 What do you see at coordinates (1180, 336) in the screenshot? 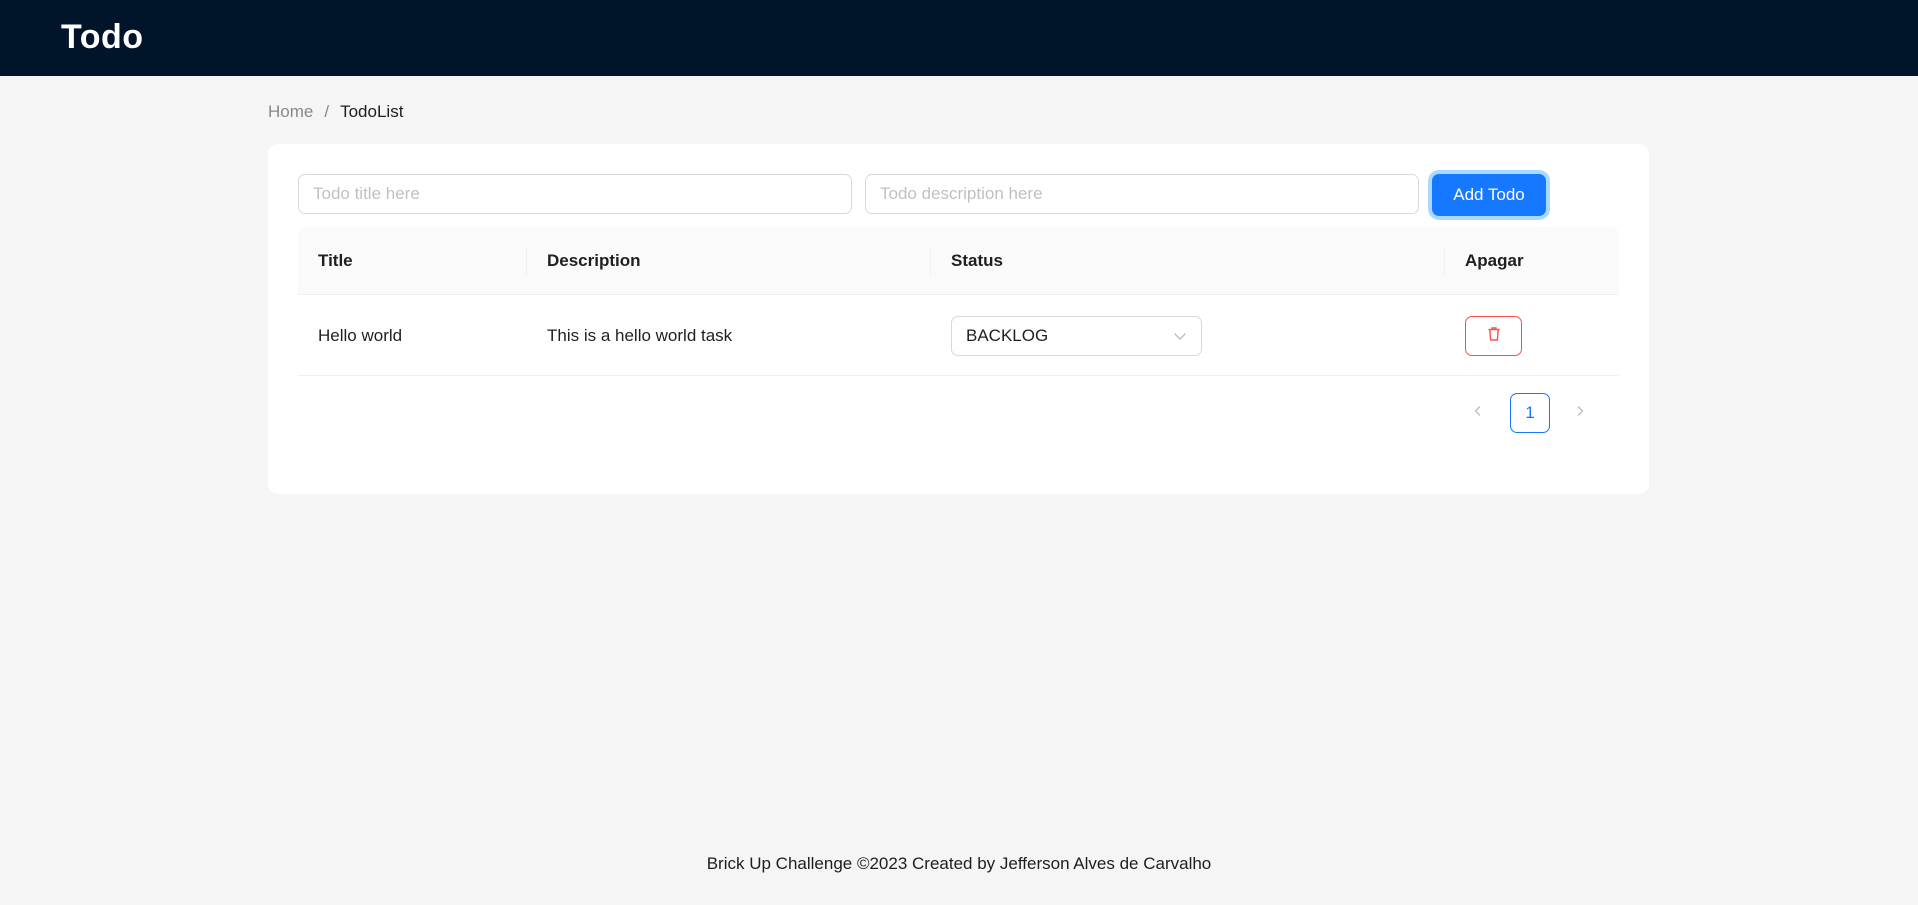
I see `chevron-down-icon` at bounding box center [1180, 336].